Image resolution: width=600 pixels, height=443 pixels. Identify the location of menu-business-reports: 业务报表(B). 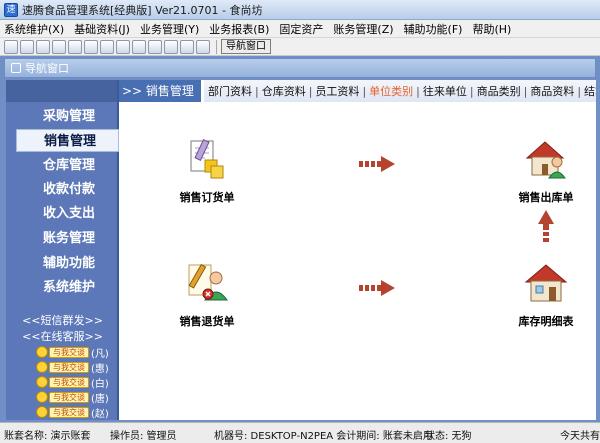
(239, 29).